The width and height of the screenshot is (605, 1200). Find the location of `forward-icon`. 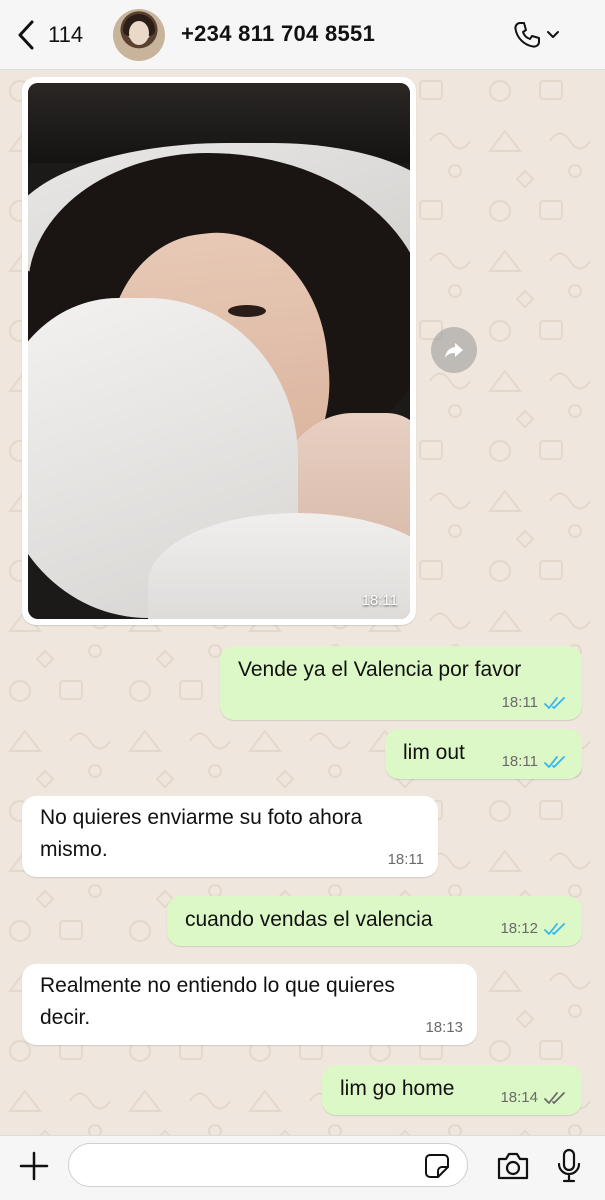

forward-icon is located at coordinates (454, 350).